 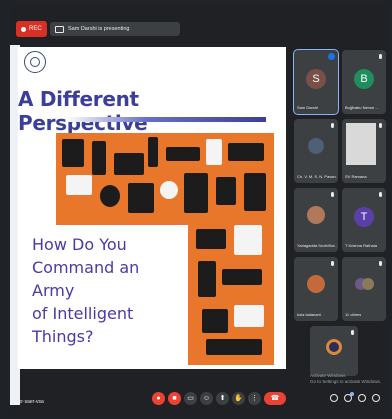 I want to click on present-icon: ⬆, so click(x=222, y=398).